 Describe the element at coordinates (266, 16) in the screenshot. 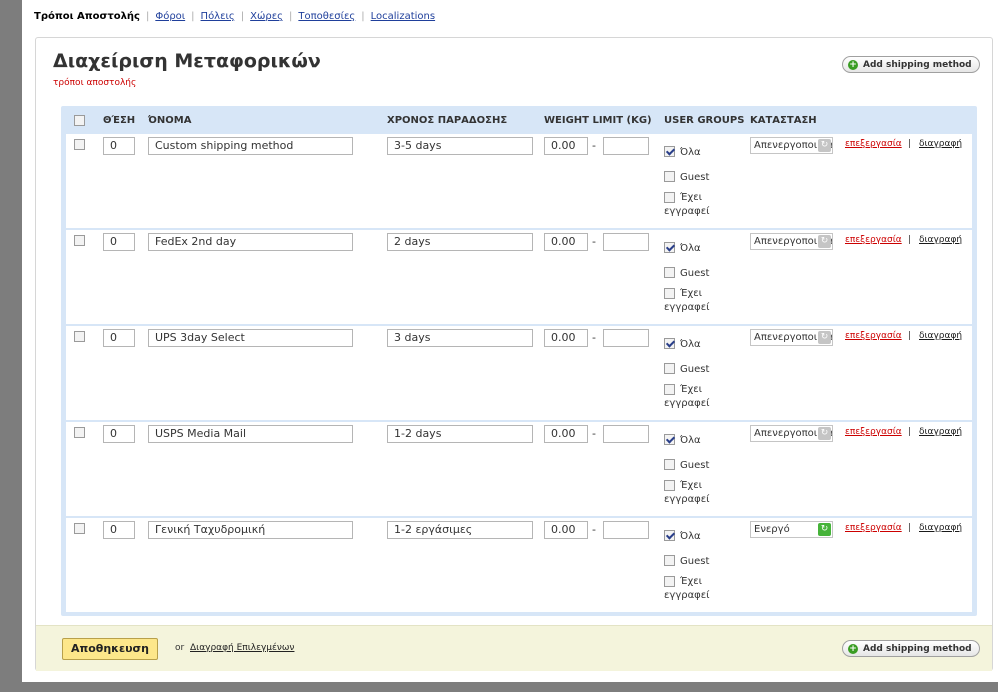

I see `nav-countries: Χώρες` at that location.